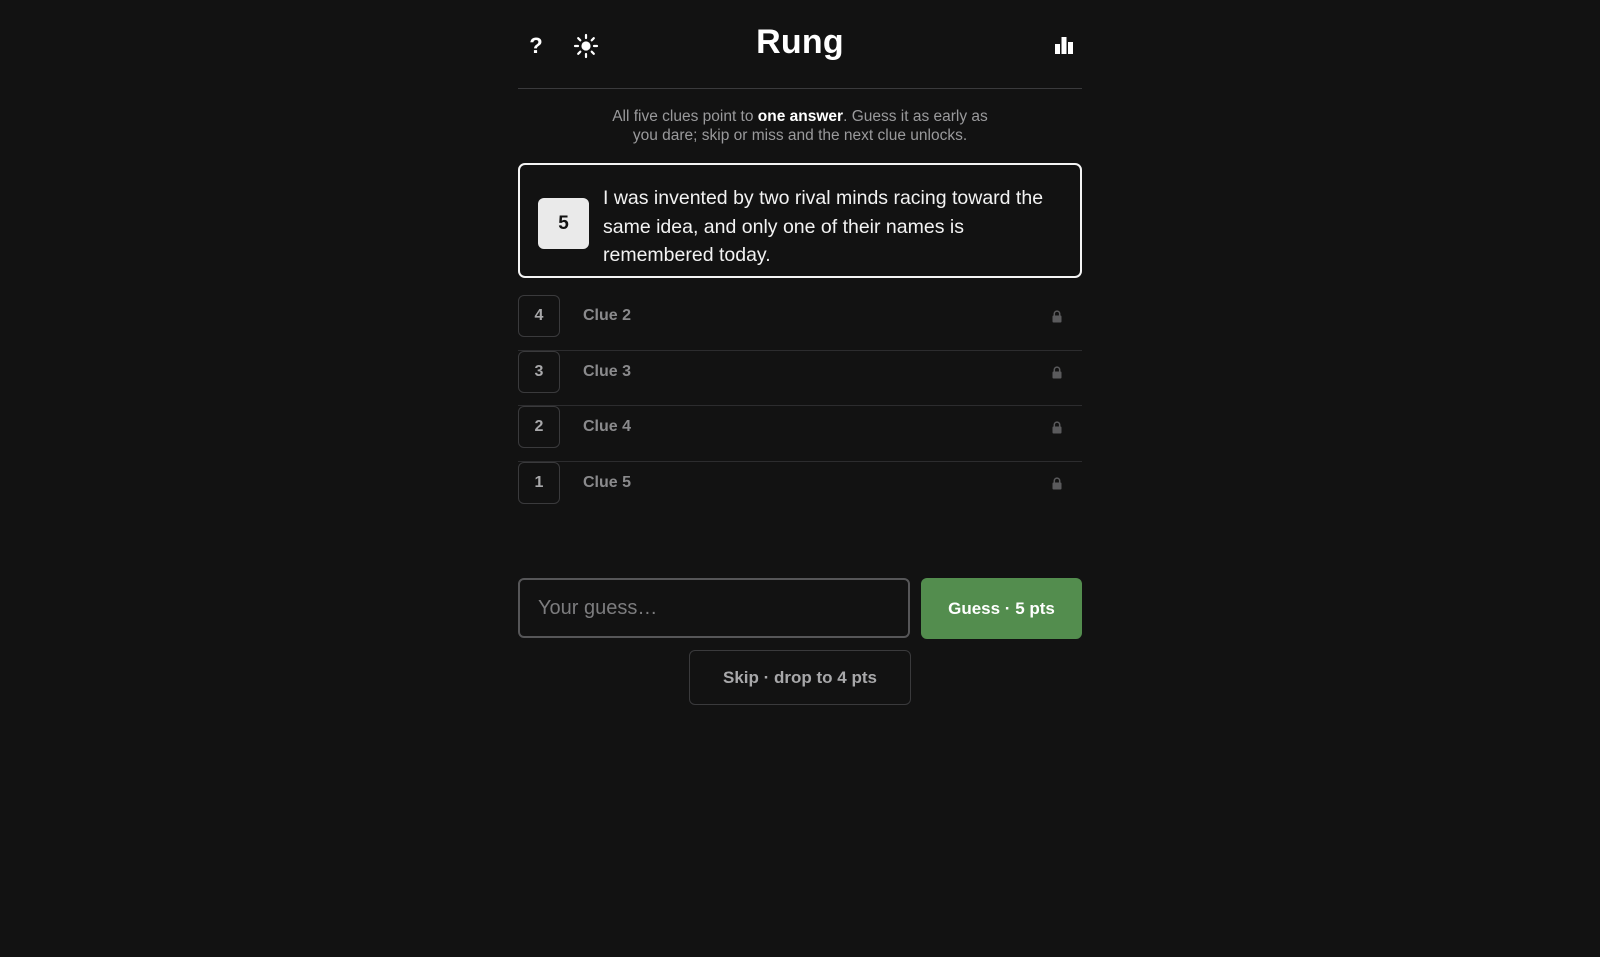 The image size is (1600, 957). I want to click on bar-chart-icon, so click(1064, 45).